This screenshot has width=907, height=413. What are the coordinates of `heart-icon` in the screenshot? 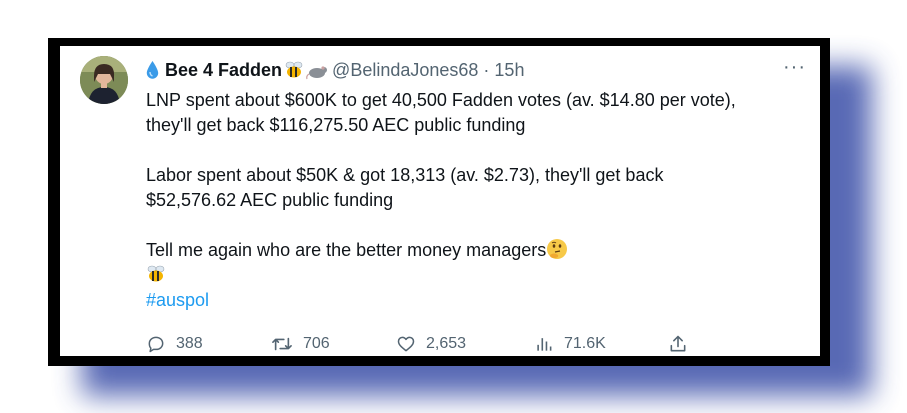 It's located at (406, 344).